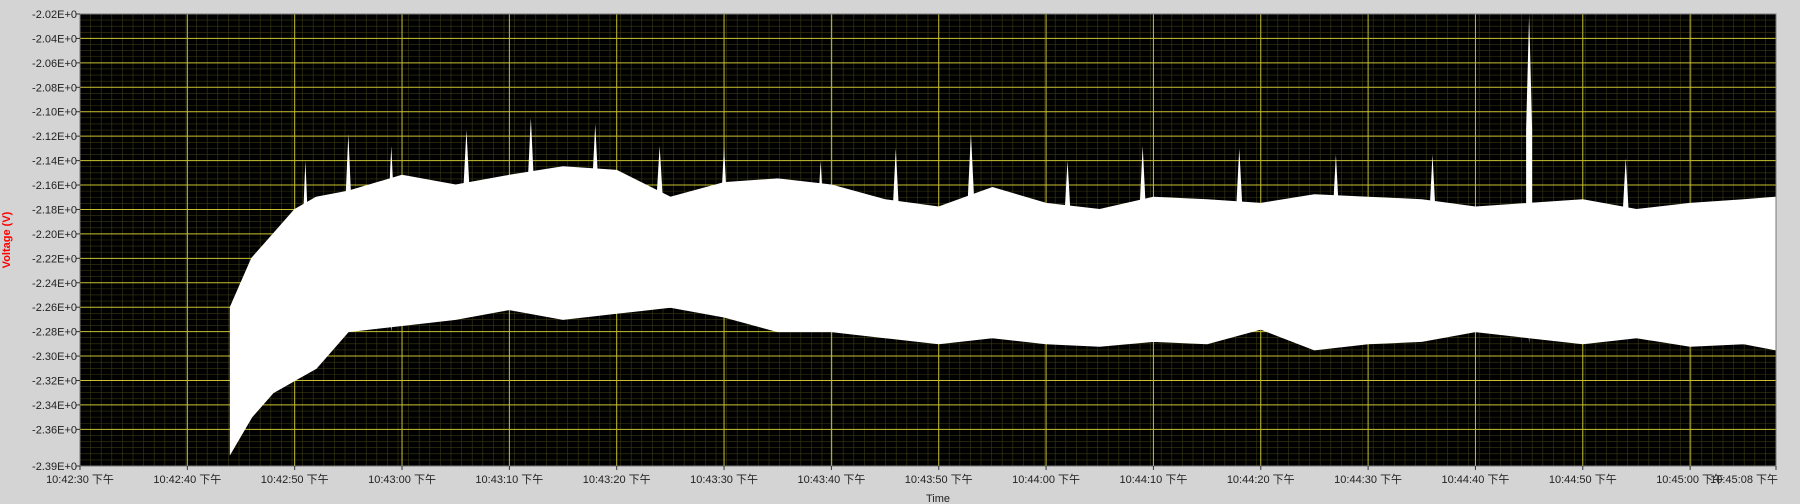  I want to click on y-tick-label: -2.24E+0, so click(54, 284).